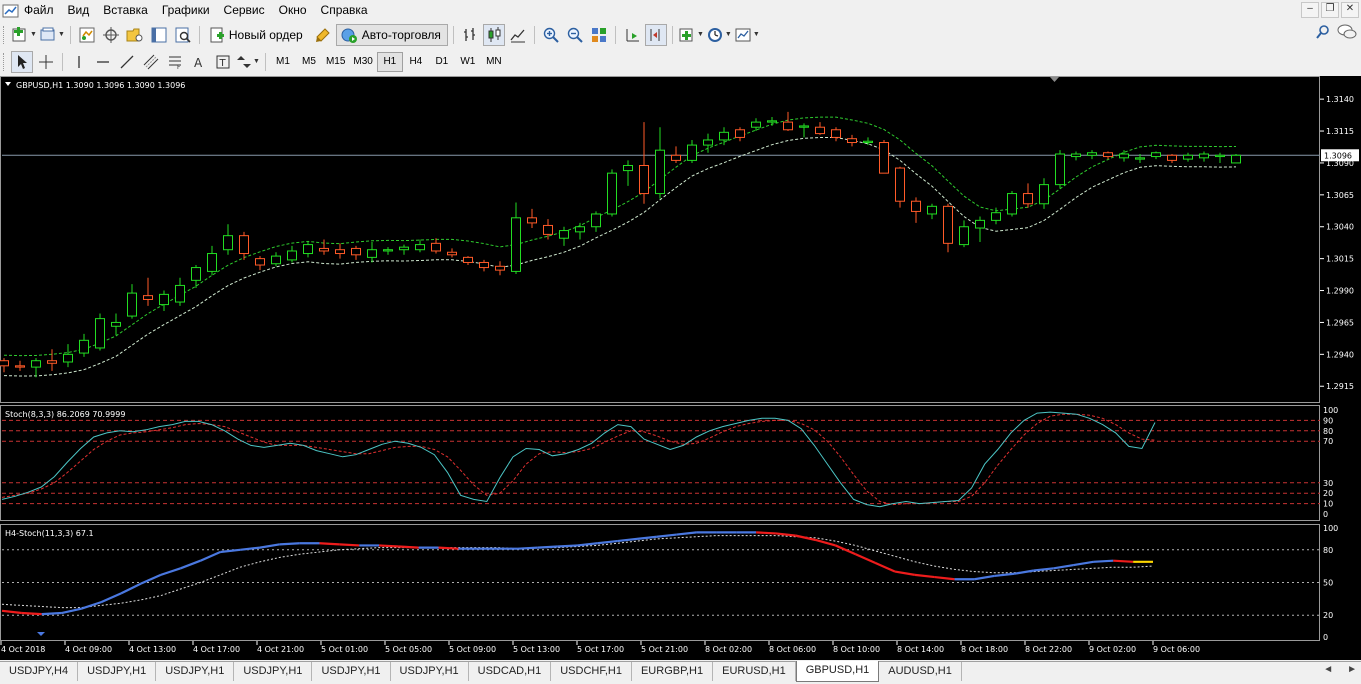 This screenshot has width=1361, height=684. I want to click on time-axis-label: 8 Oct 18:00, so click(984, 649).